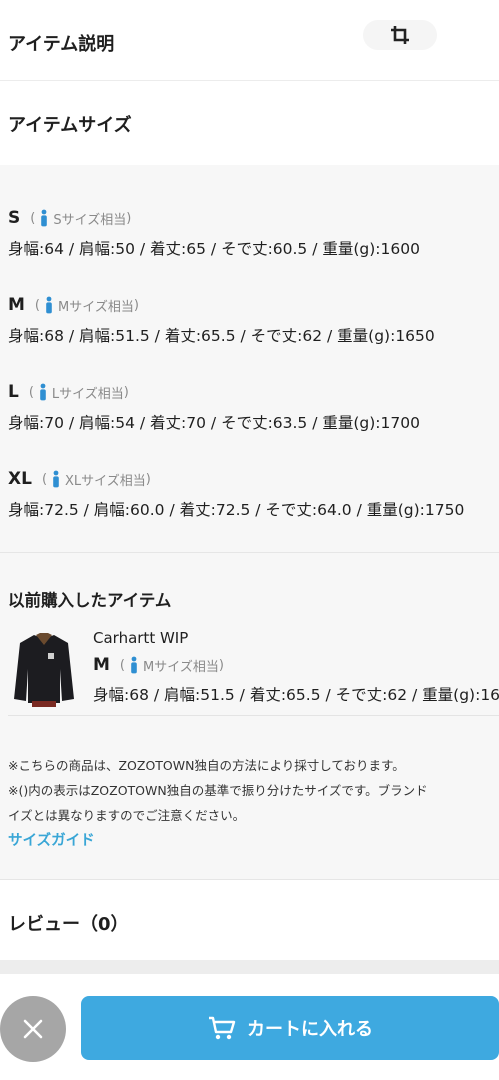 This screenshot has width=499, height=1080. I want to click on previous-size-name: M, so click(101, 665).